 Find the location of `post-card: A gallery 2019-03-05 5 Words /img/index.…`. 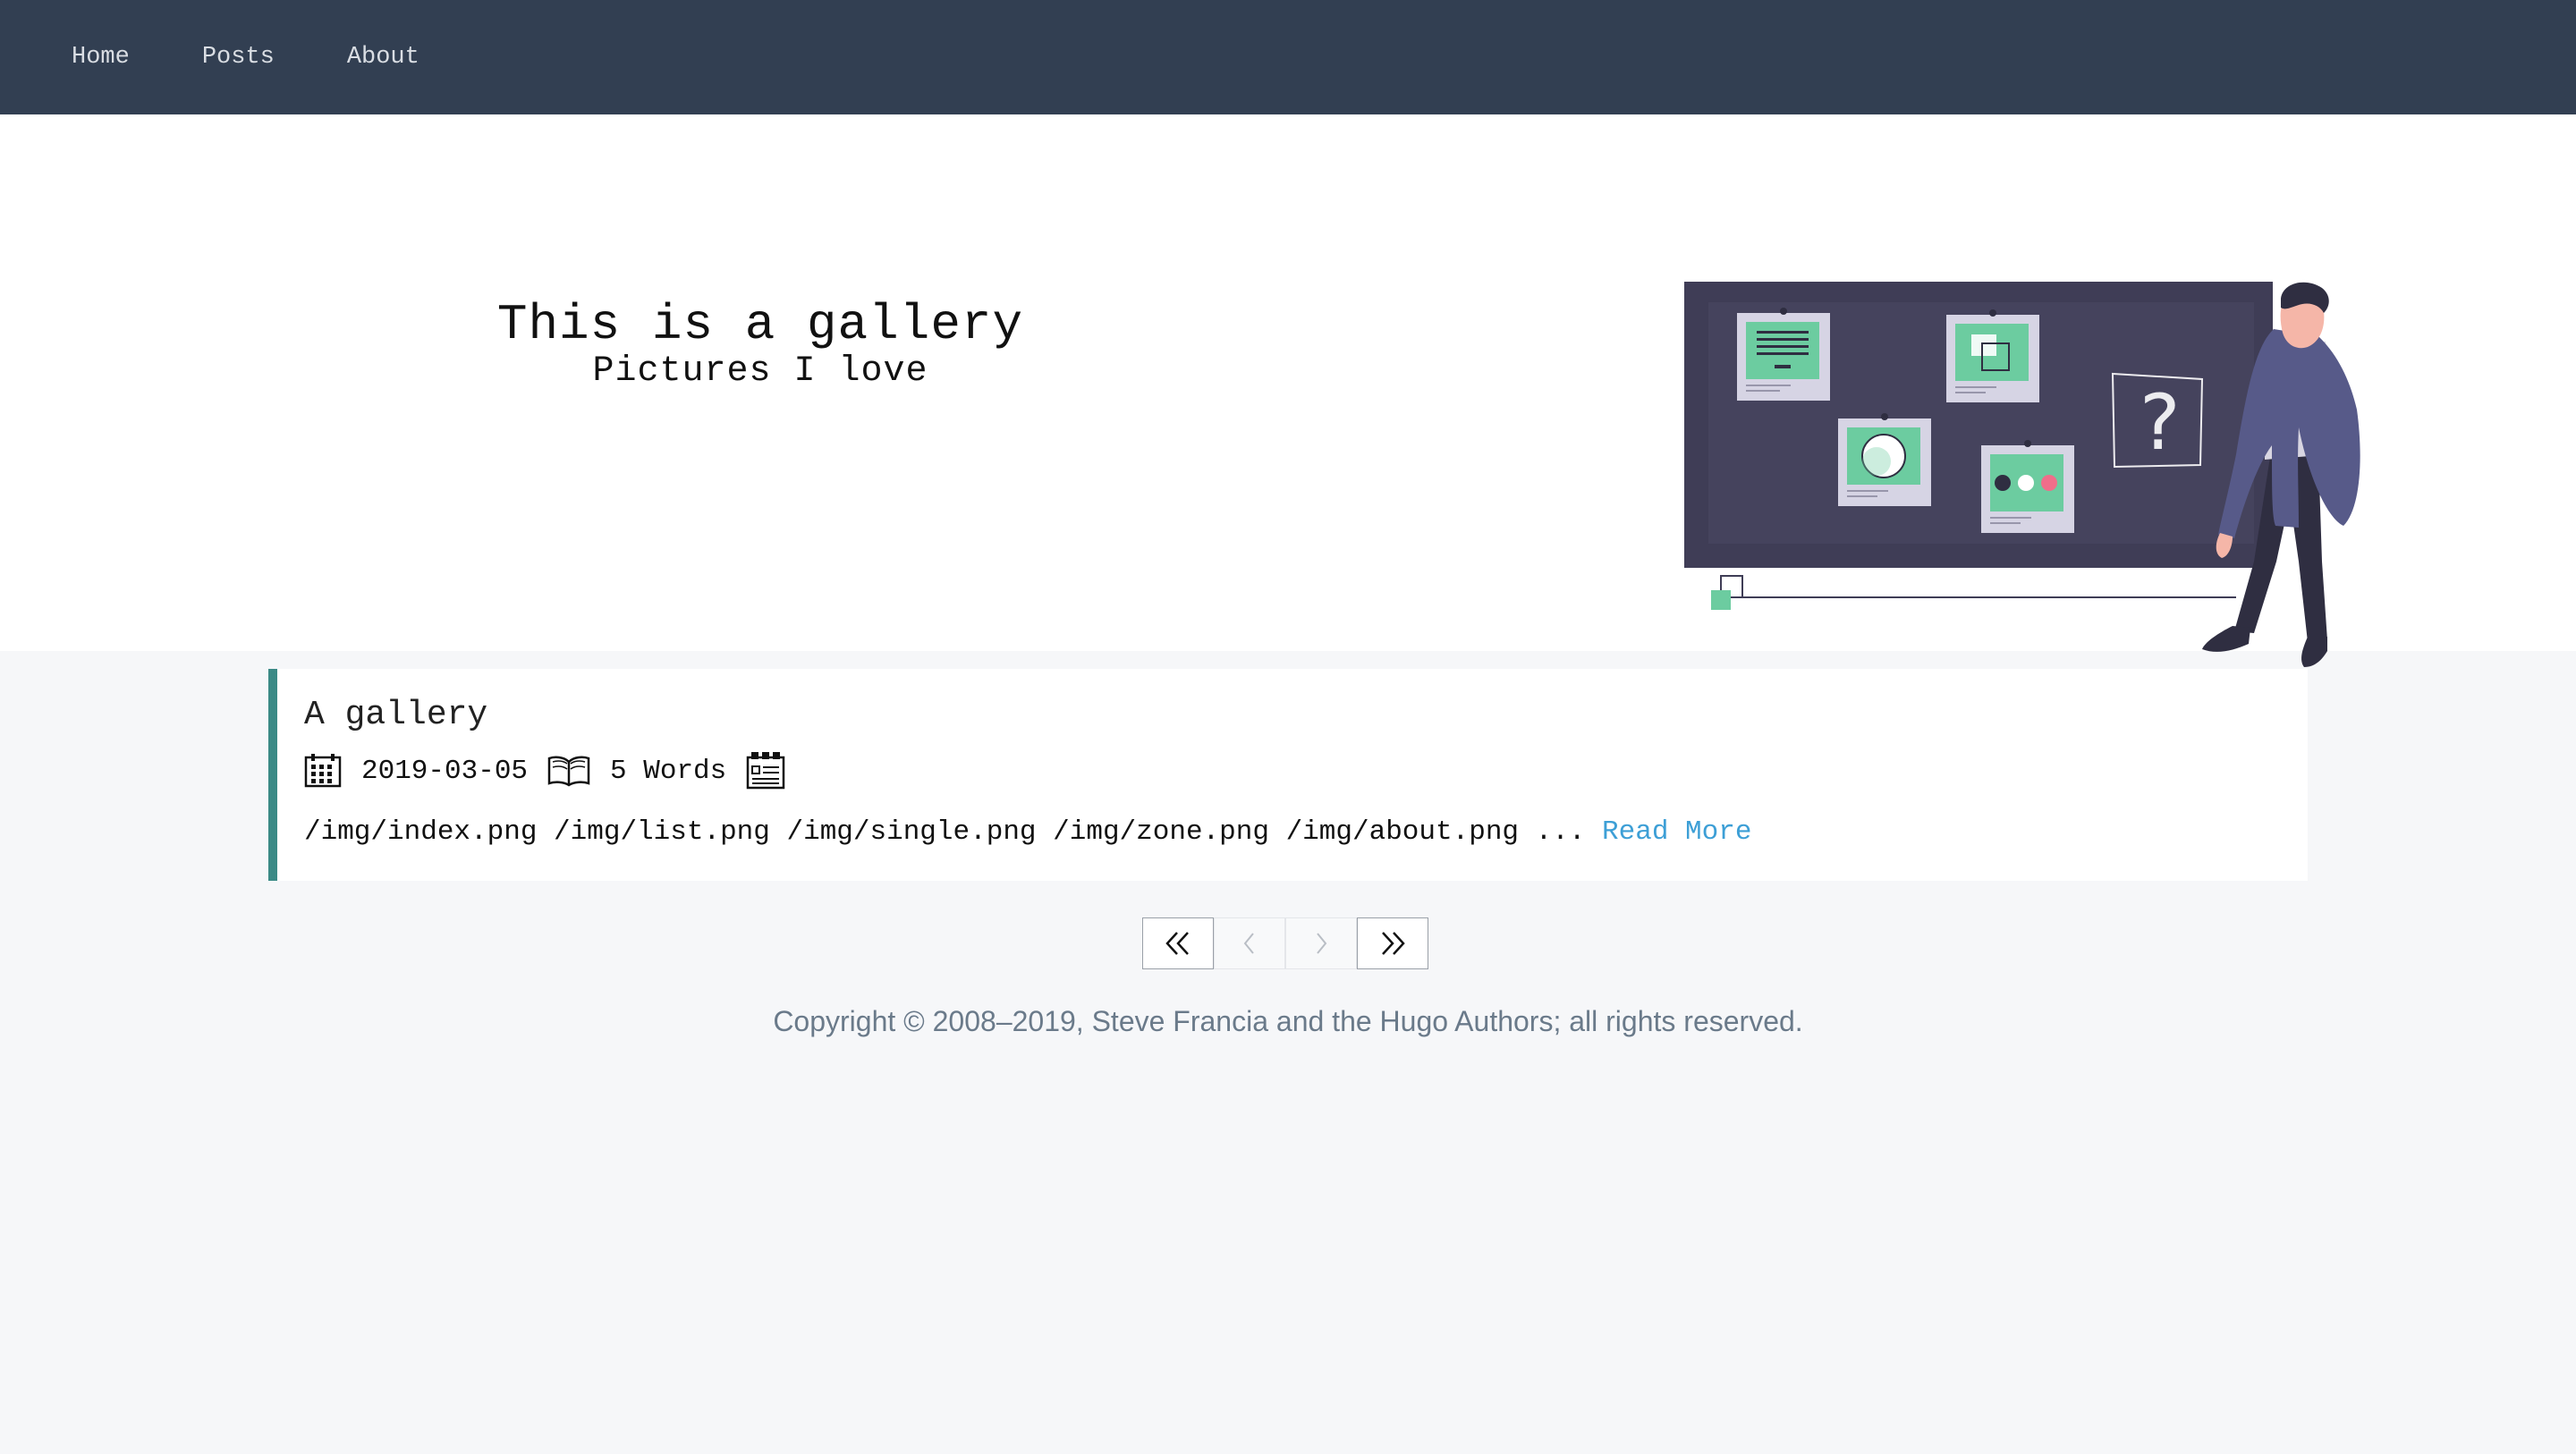

post-card: A gallery 2019-03-05 5 Words /img/index.… is located at coordinates (1288, 775).